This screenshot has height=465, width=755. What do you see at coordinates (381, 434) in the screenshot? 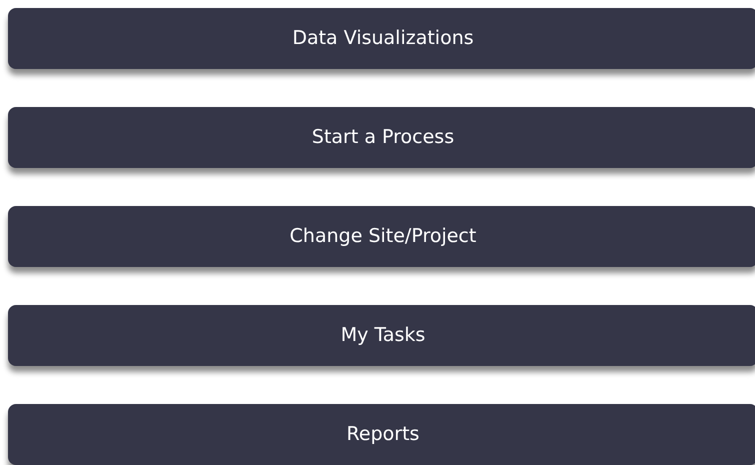
I see `menu-button: Reports` at bounding box center [381, 434].